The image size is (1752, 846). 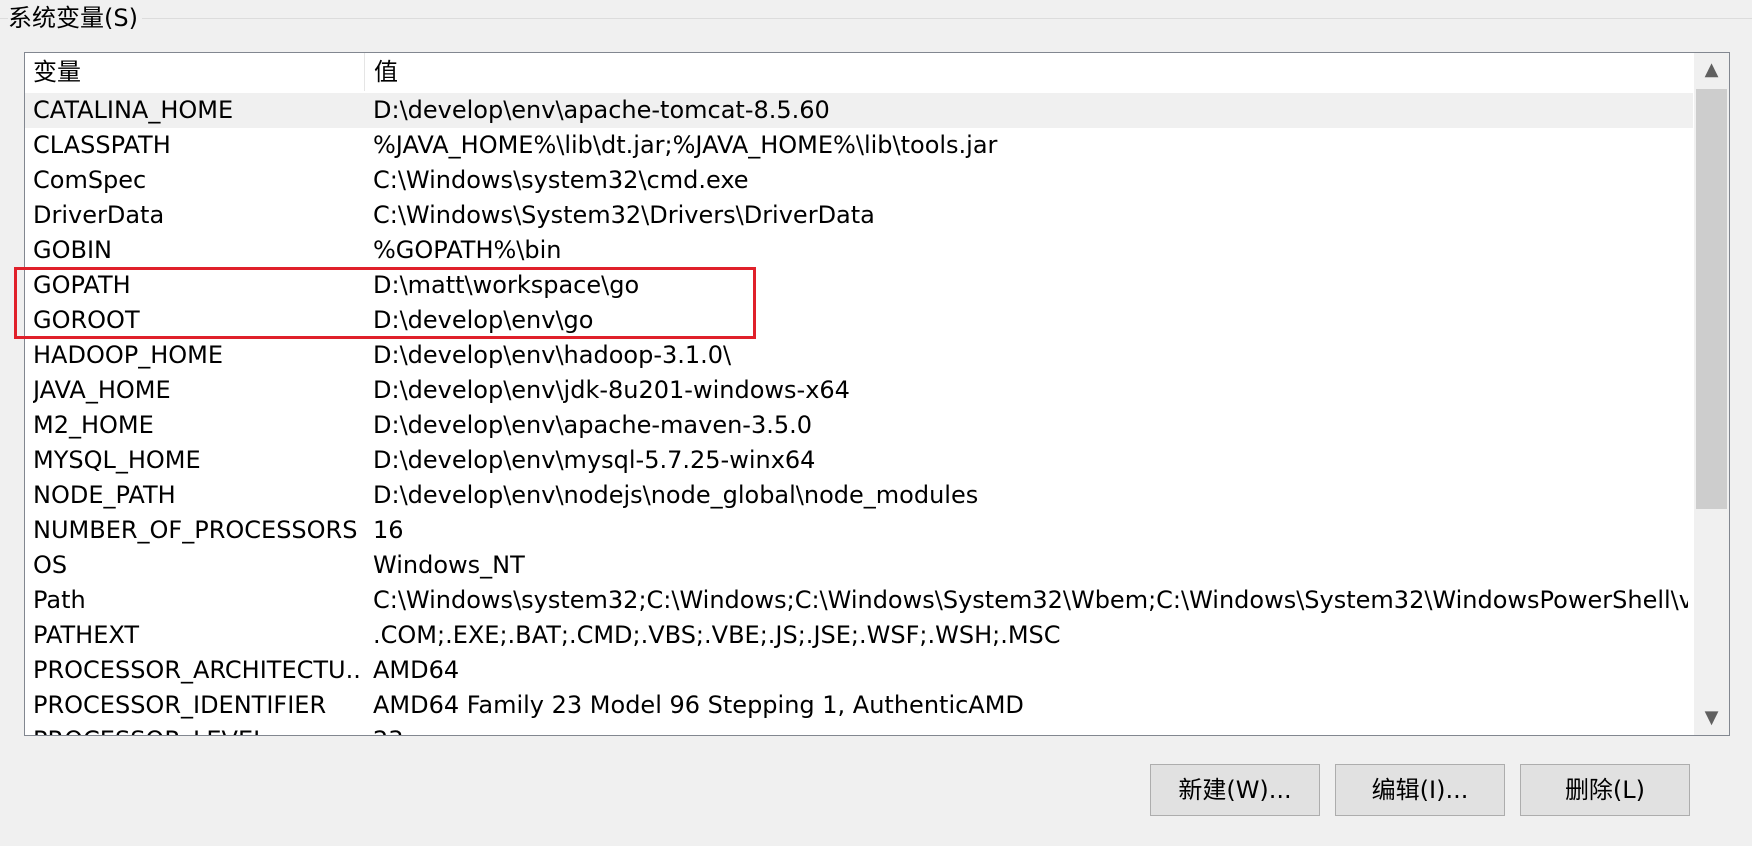 I want to click on table-row: GOBIN %GOPATH%\bin, so click(x=859, y=250).